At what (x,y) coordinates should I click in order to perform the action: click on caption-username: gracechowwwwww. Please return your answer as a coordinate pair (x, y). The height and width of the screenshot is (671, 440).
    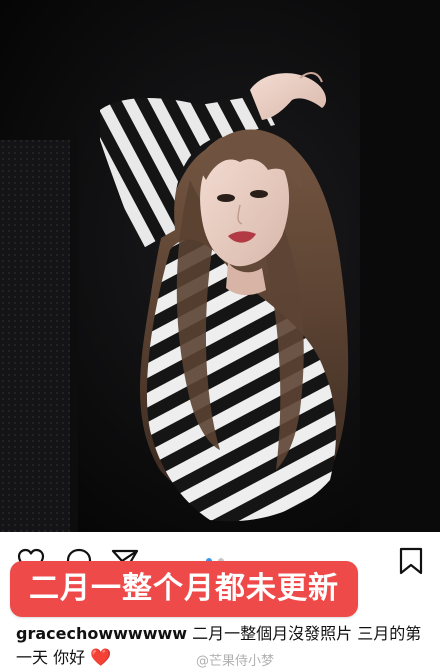
    Looking at the image, I should click on (101, 633).